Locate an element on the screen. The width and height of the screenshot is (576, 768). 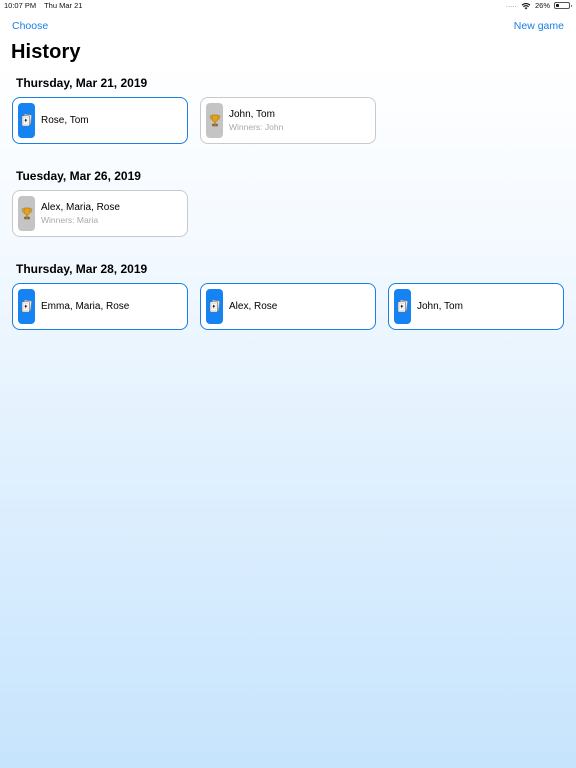
section-date-header: Thursday, Mar 28, 2019 is located at coordinates (82, 269).